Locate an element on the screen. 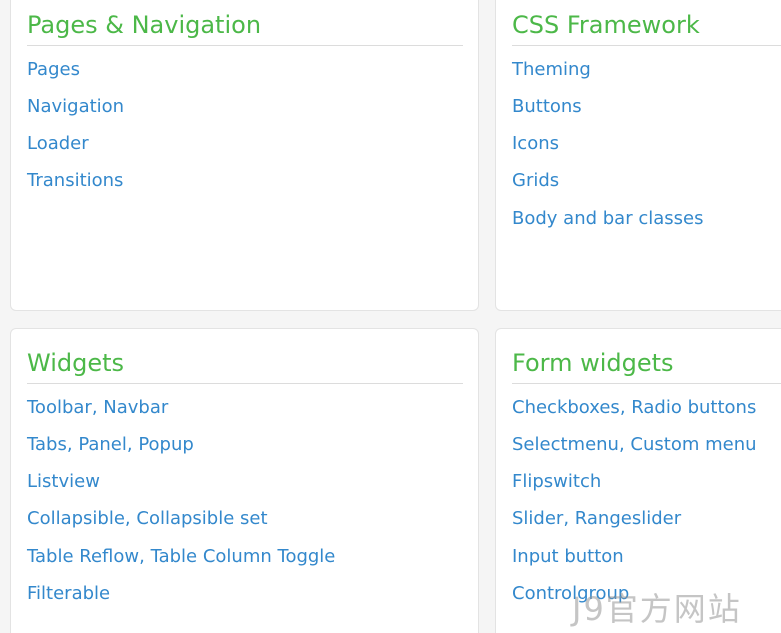 This screenshot has width=781, height=633. link-row: Collapsible, Collapsible set is located at coordinates (147, 518).